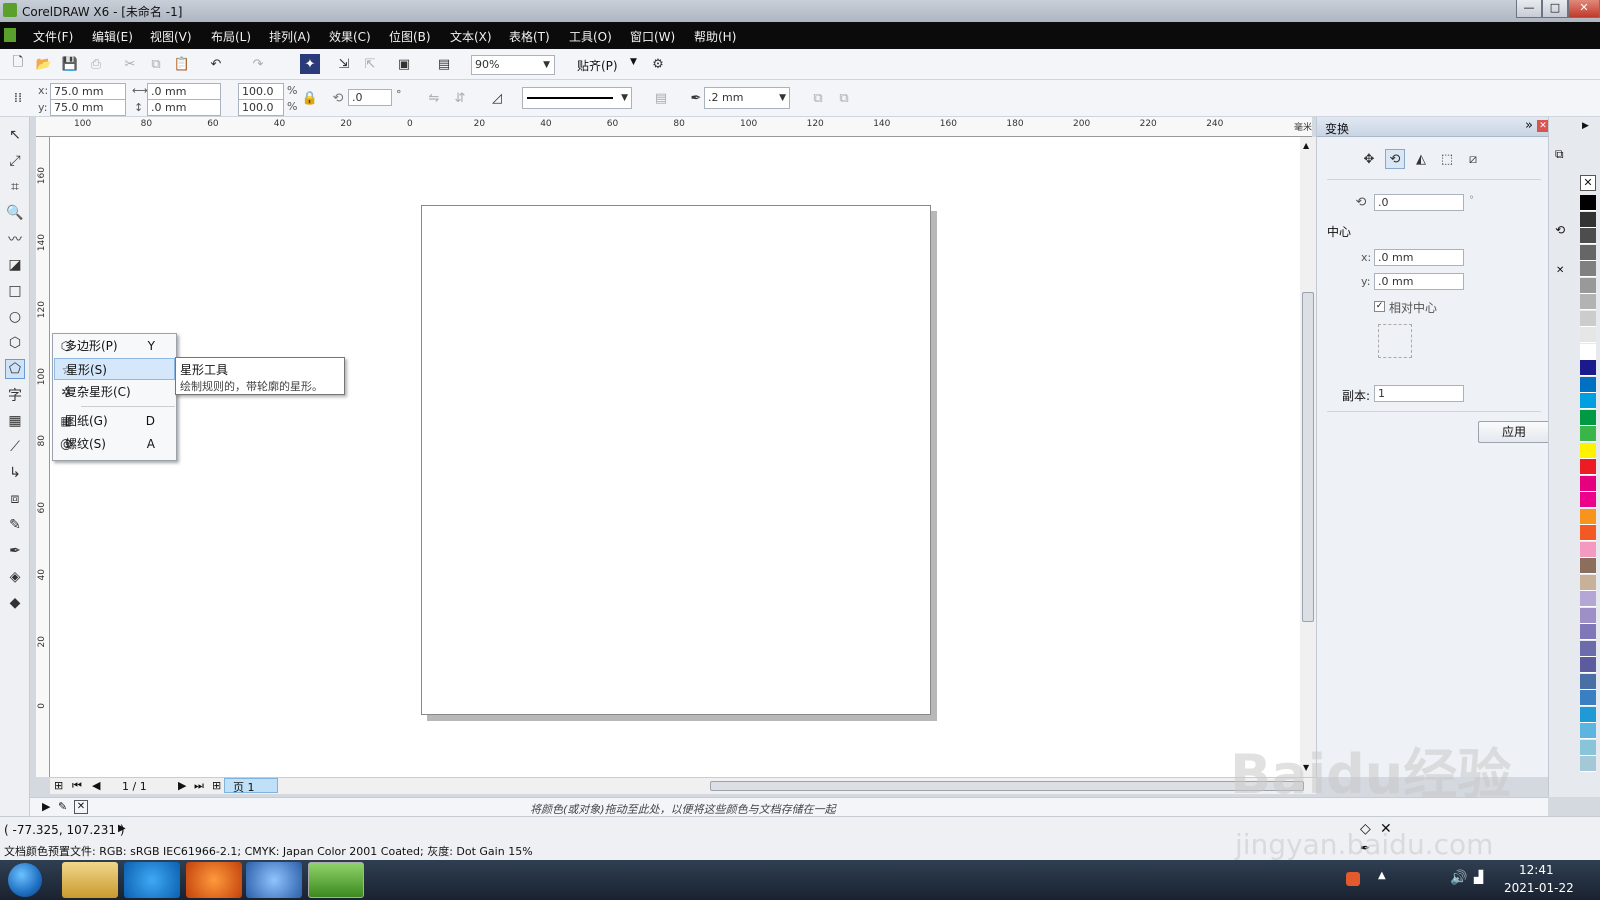 Image resolution: width=1600 pixels, height=900 pixels. What do you see at coordinates (1419, 257) in the screenshot?
I see `center-x-input: .0 mm` at bounding box center [1419, 257].